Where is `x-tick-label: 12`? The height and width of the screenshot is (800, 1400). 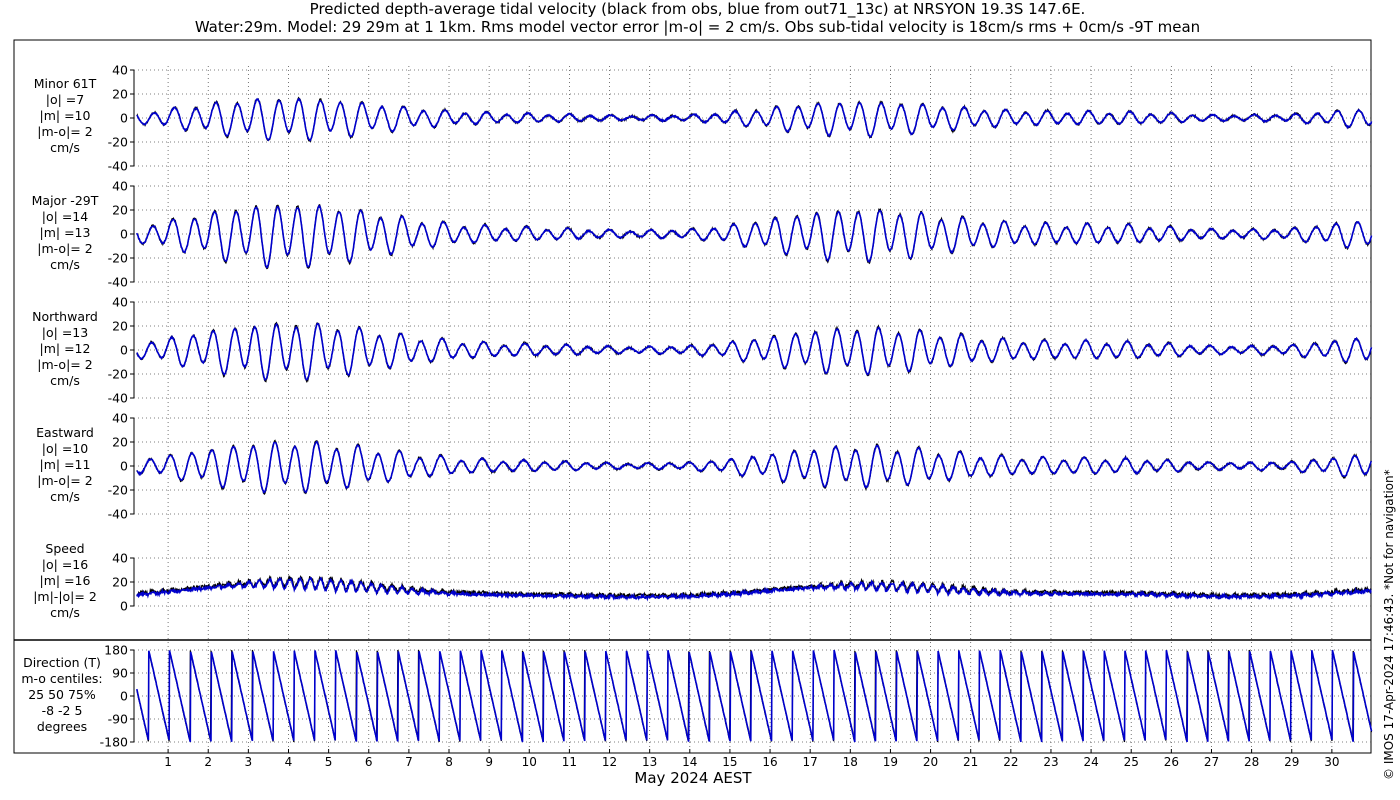 x-tick-label: 12 is located at coordinates (609, 762).